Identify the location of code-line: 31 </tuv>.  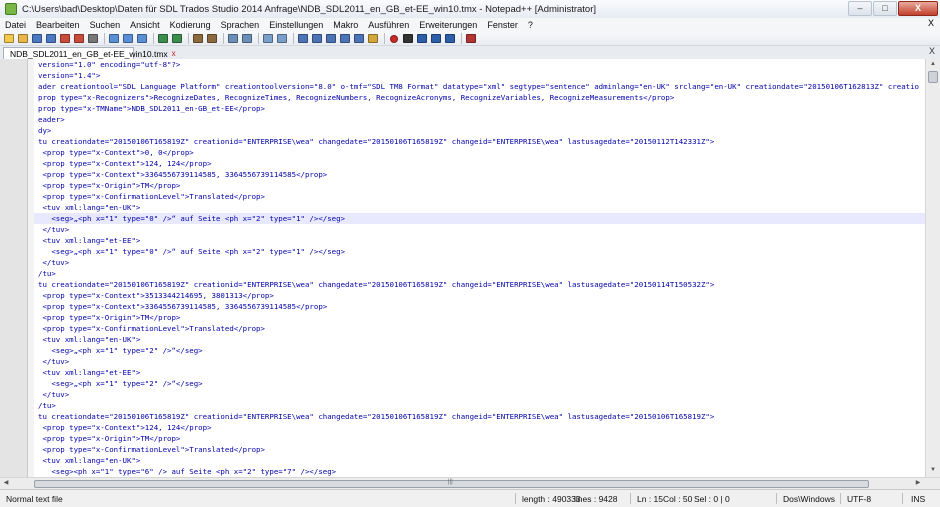
(479, 394).